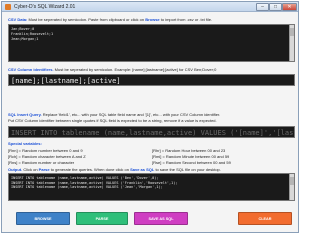  I want to click on minimize-button: –, so click(262, 7).